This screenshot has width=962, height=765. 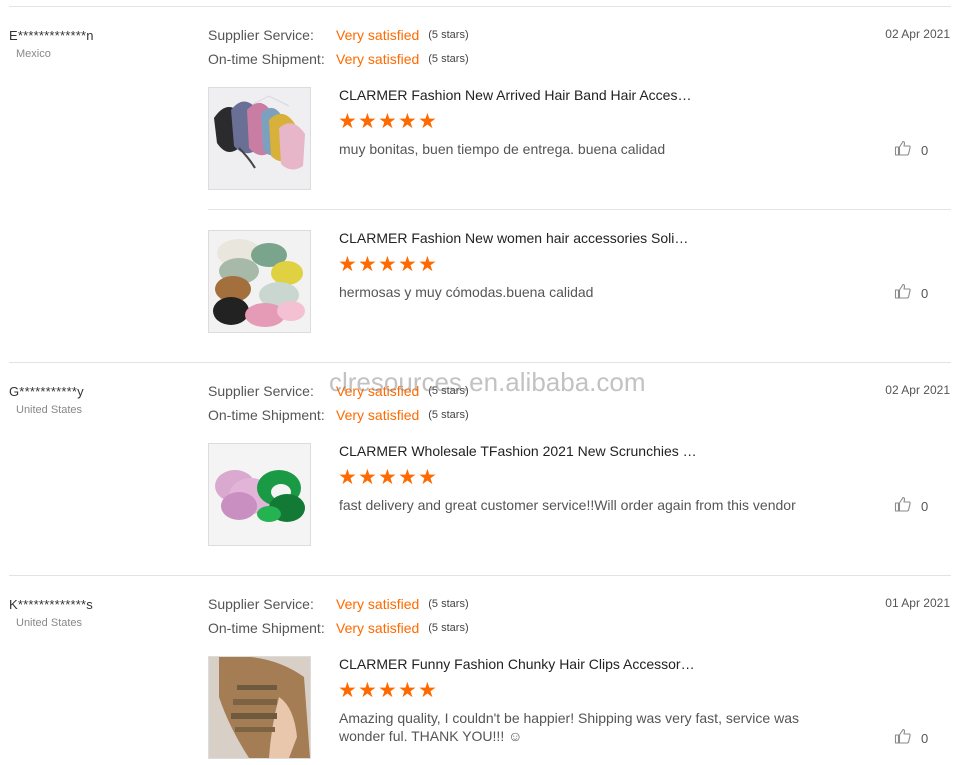 I want to click on reviewer-name: G***********y, so click(x=46, y=391).